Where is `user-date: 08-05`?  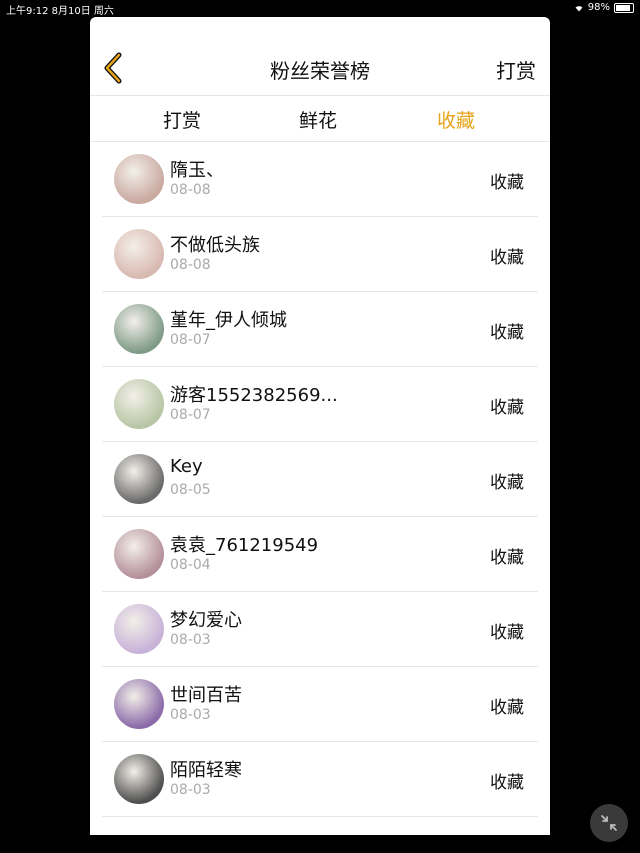 user-date: 08-05 is located at coordinates (190, 490).